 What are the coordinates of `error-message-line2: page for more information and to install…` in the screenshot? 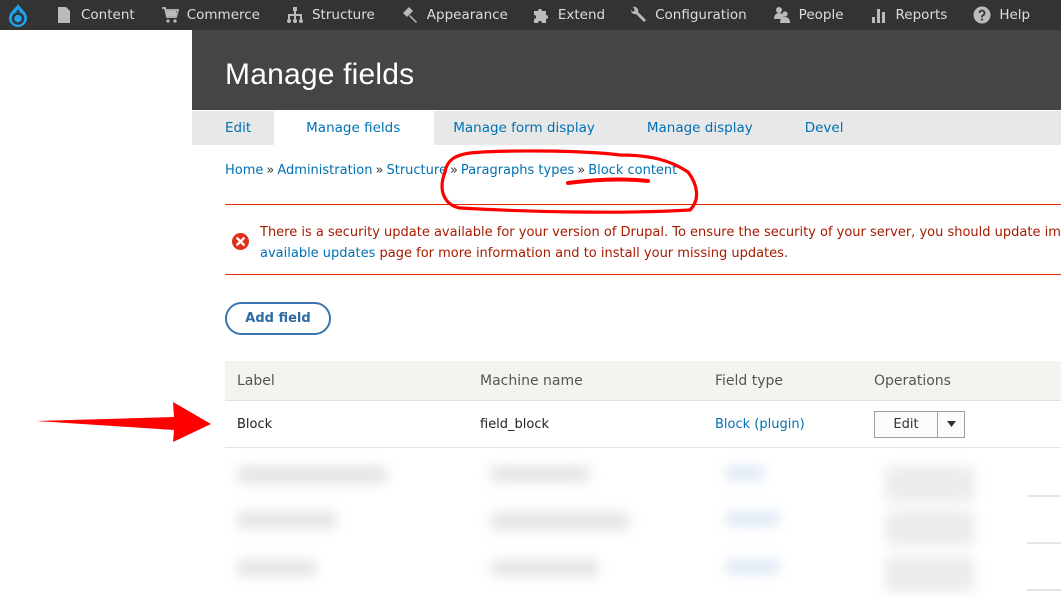 It's located at (582, 253).